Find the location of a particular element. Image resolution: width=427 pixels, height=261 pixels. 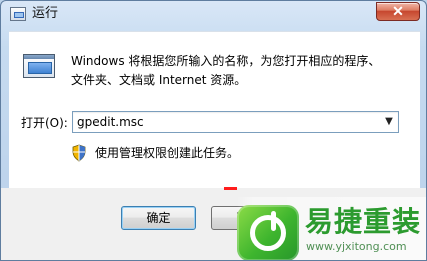

title-bar: 运行 ✕ is located at coordinates (213, 15).